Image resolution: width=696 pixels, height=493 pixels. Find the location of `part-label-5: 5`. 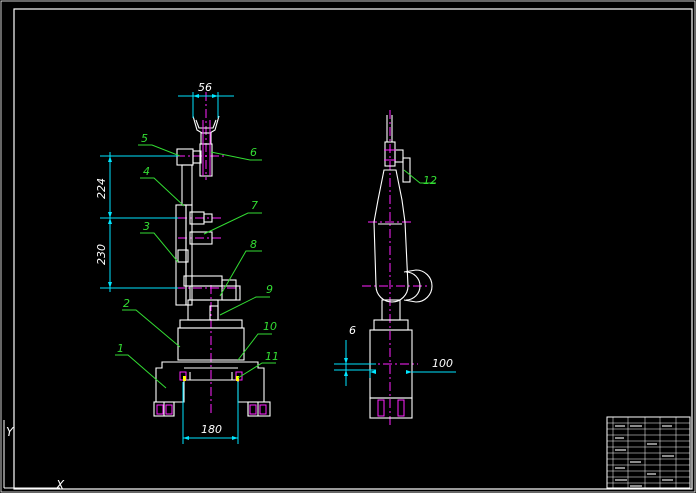

part-label-5: 5 is located at coordinates (144, 138).